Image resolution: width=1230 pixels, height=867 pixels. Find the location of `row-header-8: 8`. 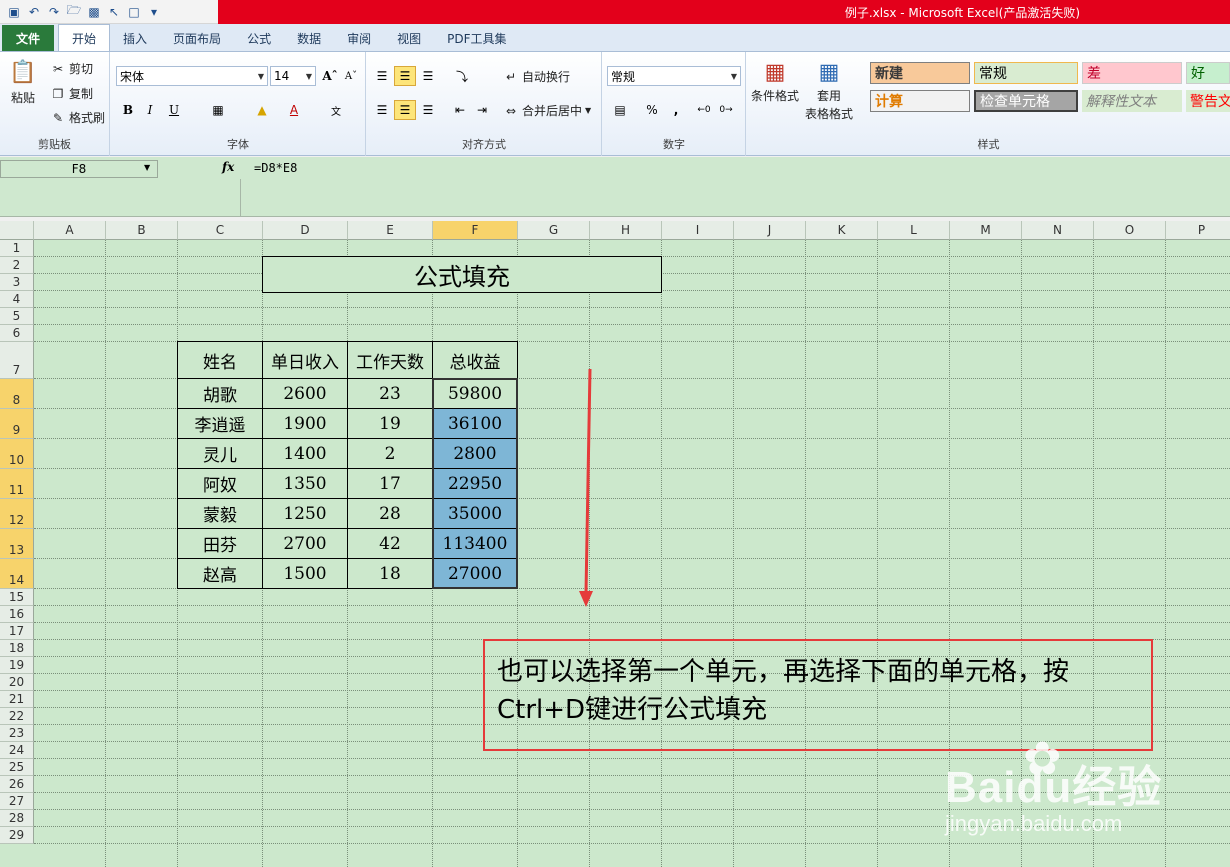

row-header-8: 8 is located at coordinates (17, 394).